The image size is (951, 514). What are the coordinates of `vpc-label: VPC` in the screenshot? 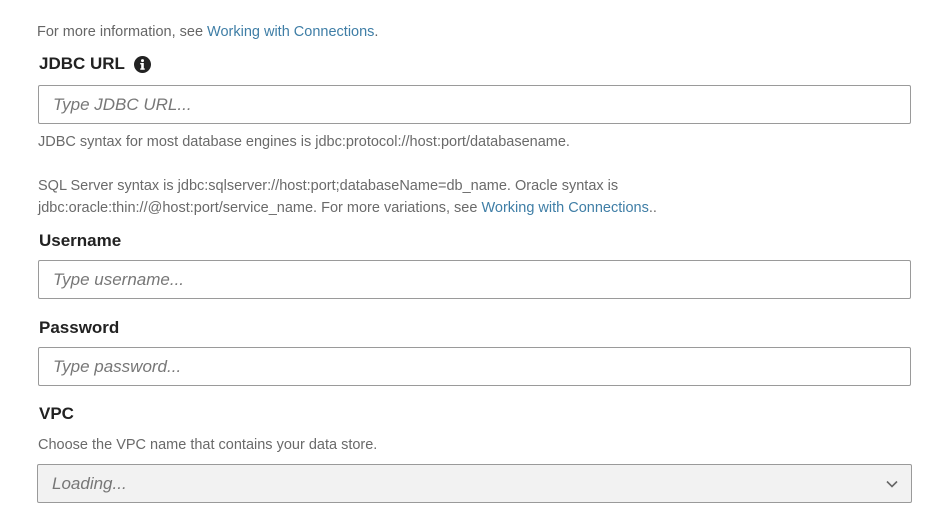 It's located at (56, 414).